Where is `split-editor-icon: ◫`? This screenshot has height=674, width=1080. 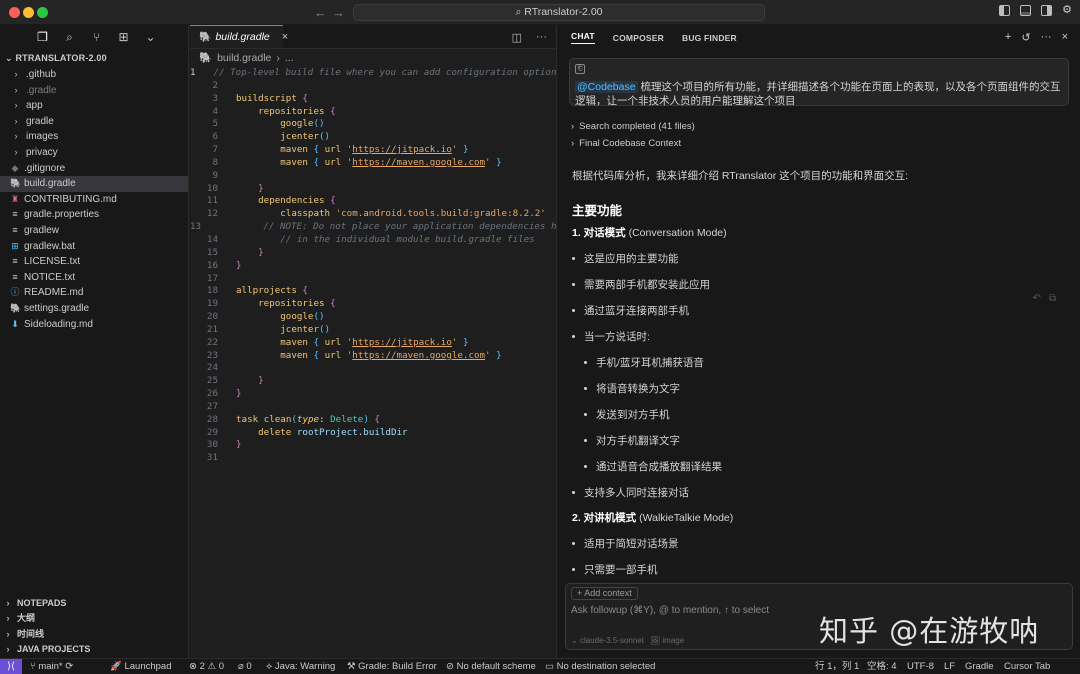 split-editor-icon: ◫ is located at coordinates (517, 37).